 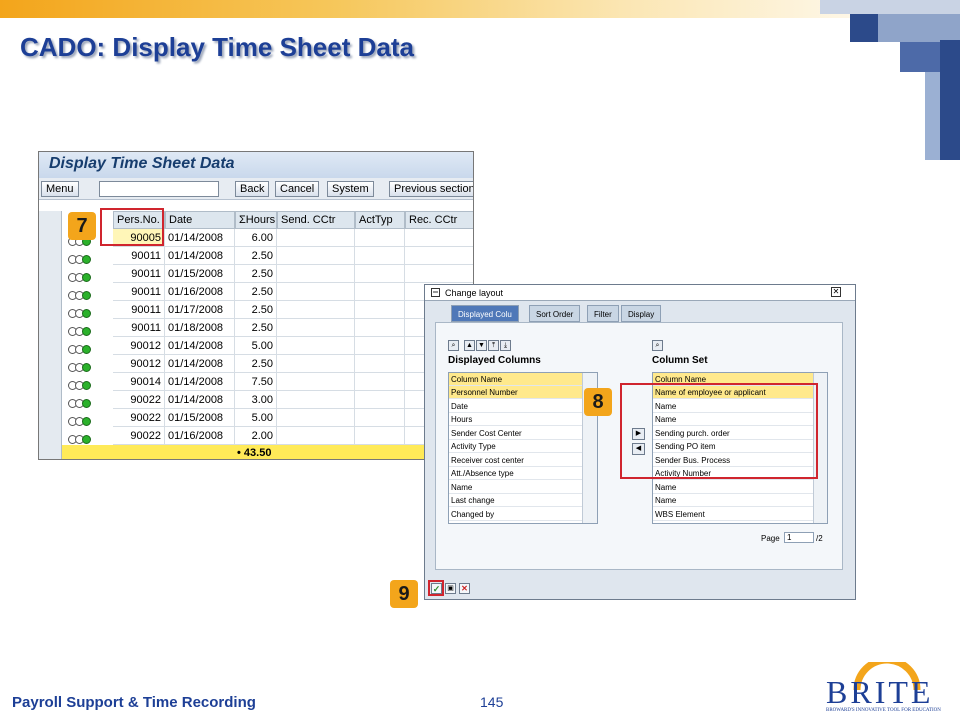 What do you see at coordinates (200, 328) in the screenshot?
I see `cell-date: 01/18/2008` at bounding box center [200, 328].